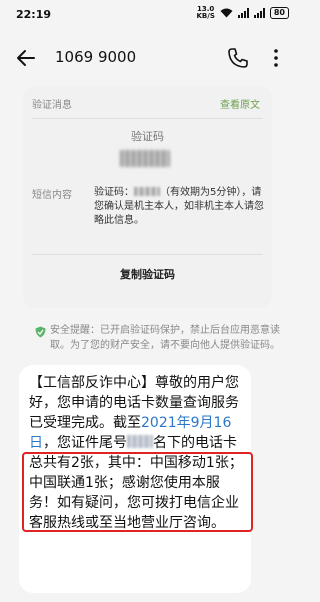  I want to click on message-part-2: ，您证件尾号, so click(85, 443).